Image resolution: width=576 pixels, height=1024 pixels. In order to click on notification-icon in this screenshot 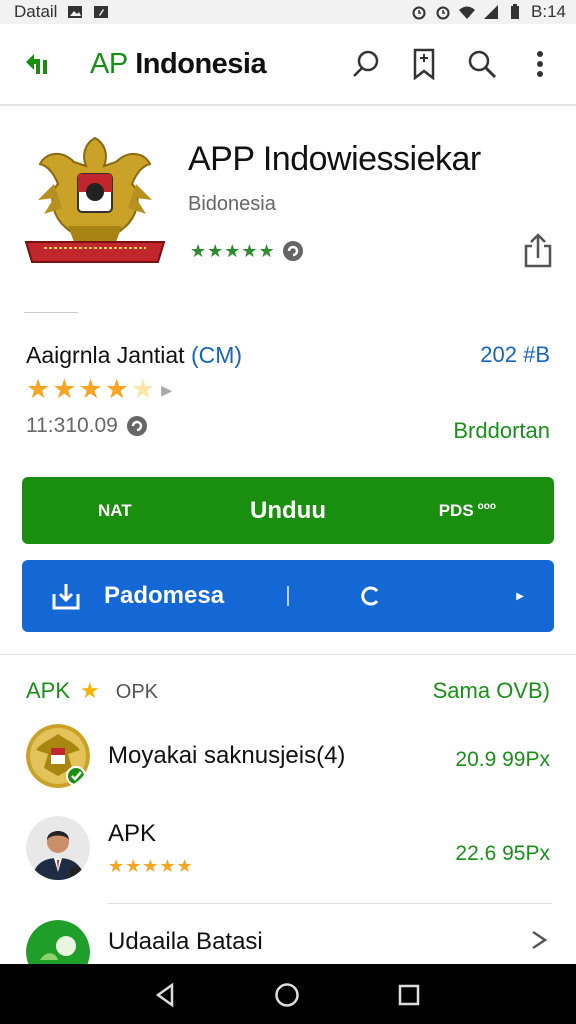, I will do `click(101, 12)`.